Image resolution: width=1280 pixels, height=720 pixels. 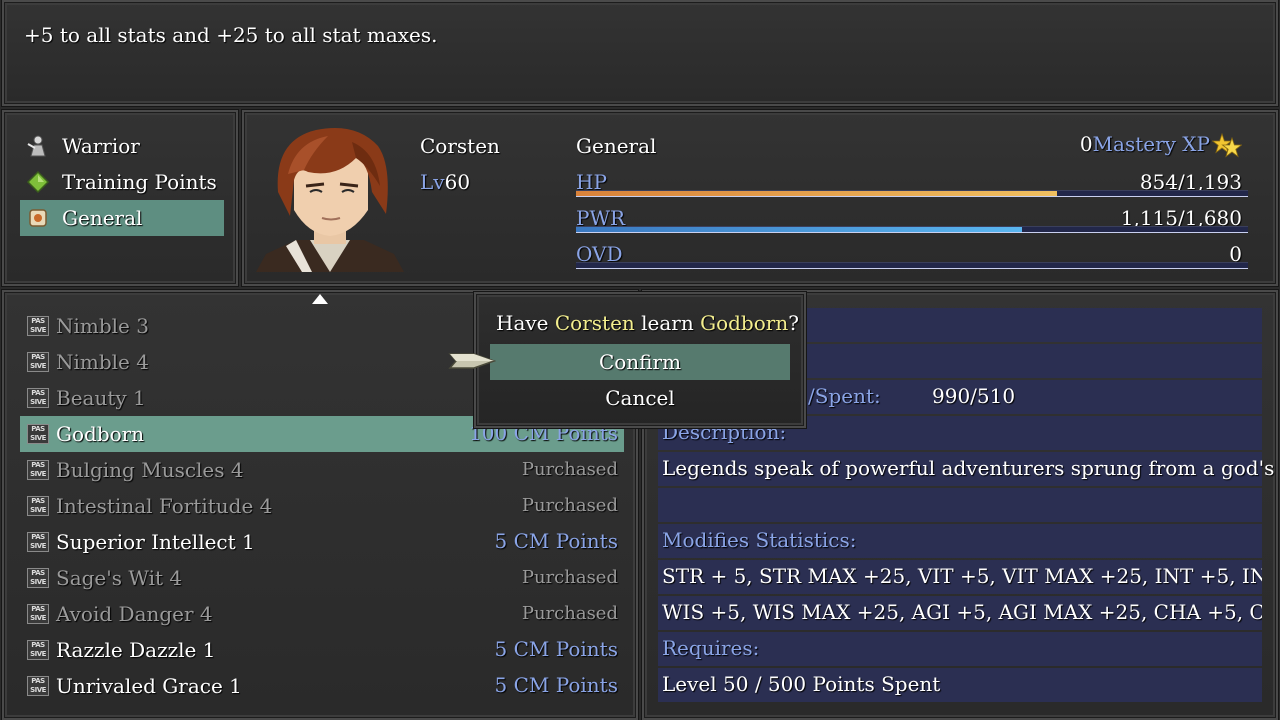 I want to click on skill-row: PAS SIVE Razzle Dazzle 1 5 CM Points, so click(x=322, y=650).